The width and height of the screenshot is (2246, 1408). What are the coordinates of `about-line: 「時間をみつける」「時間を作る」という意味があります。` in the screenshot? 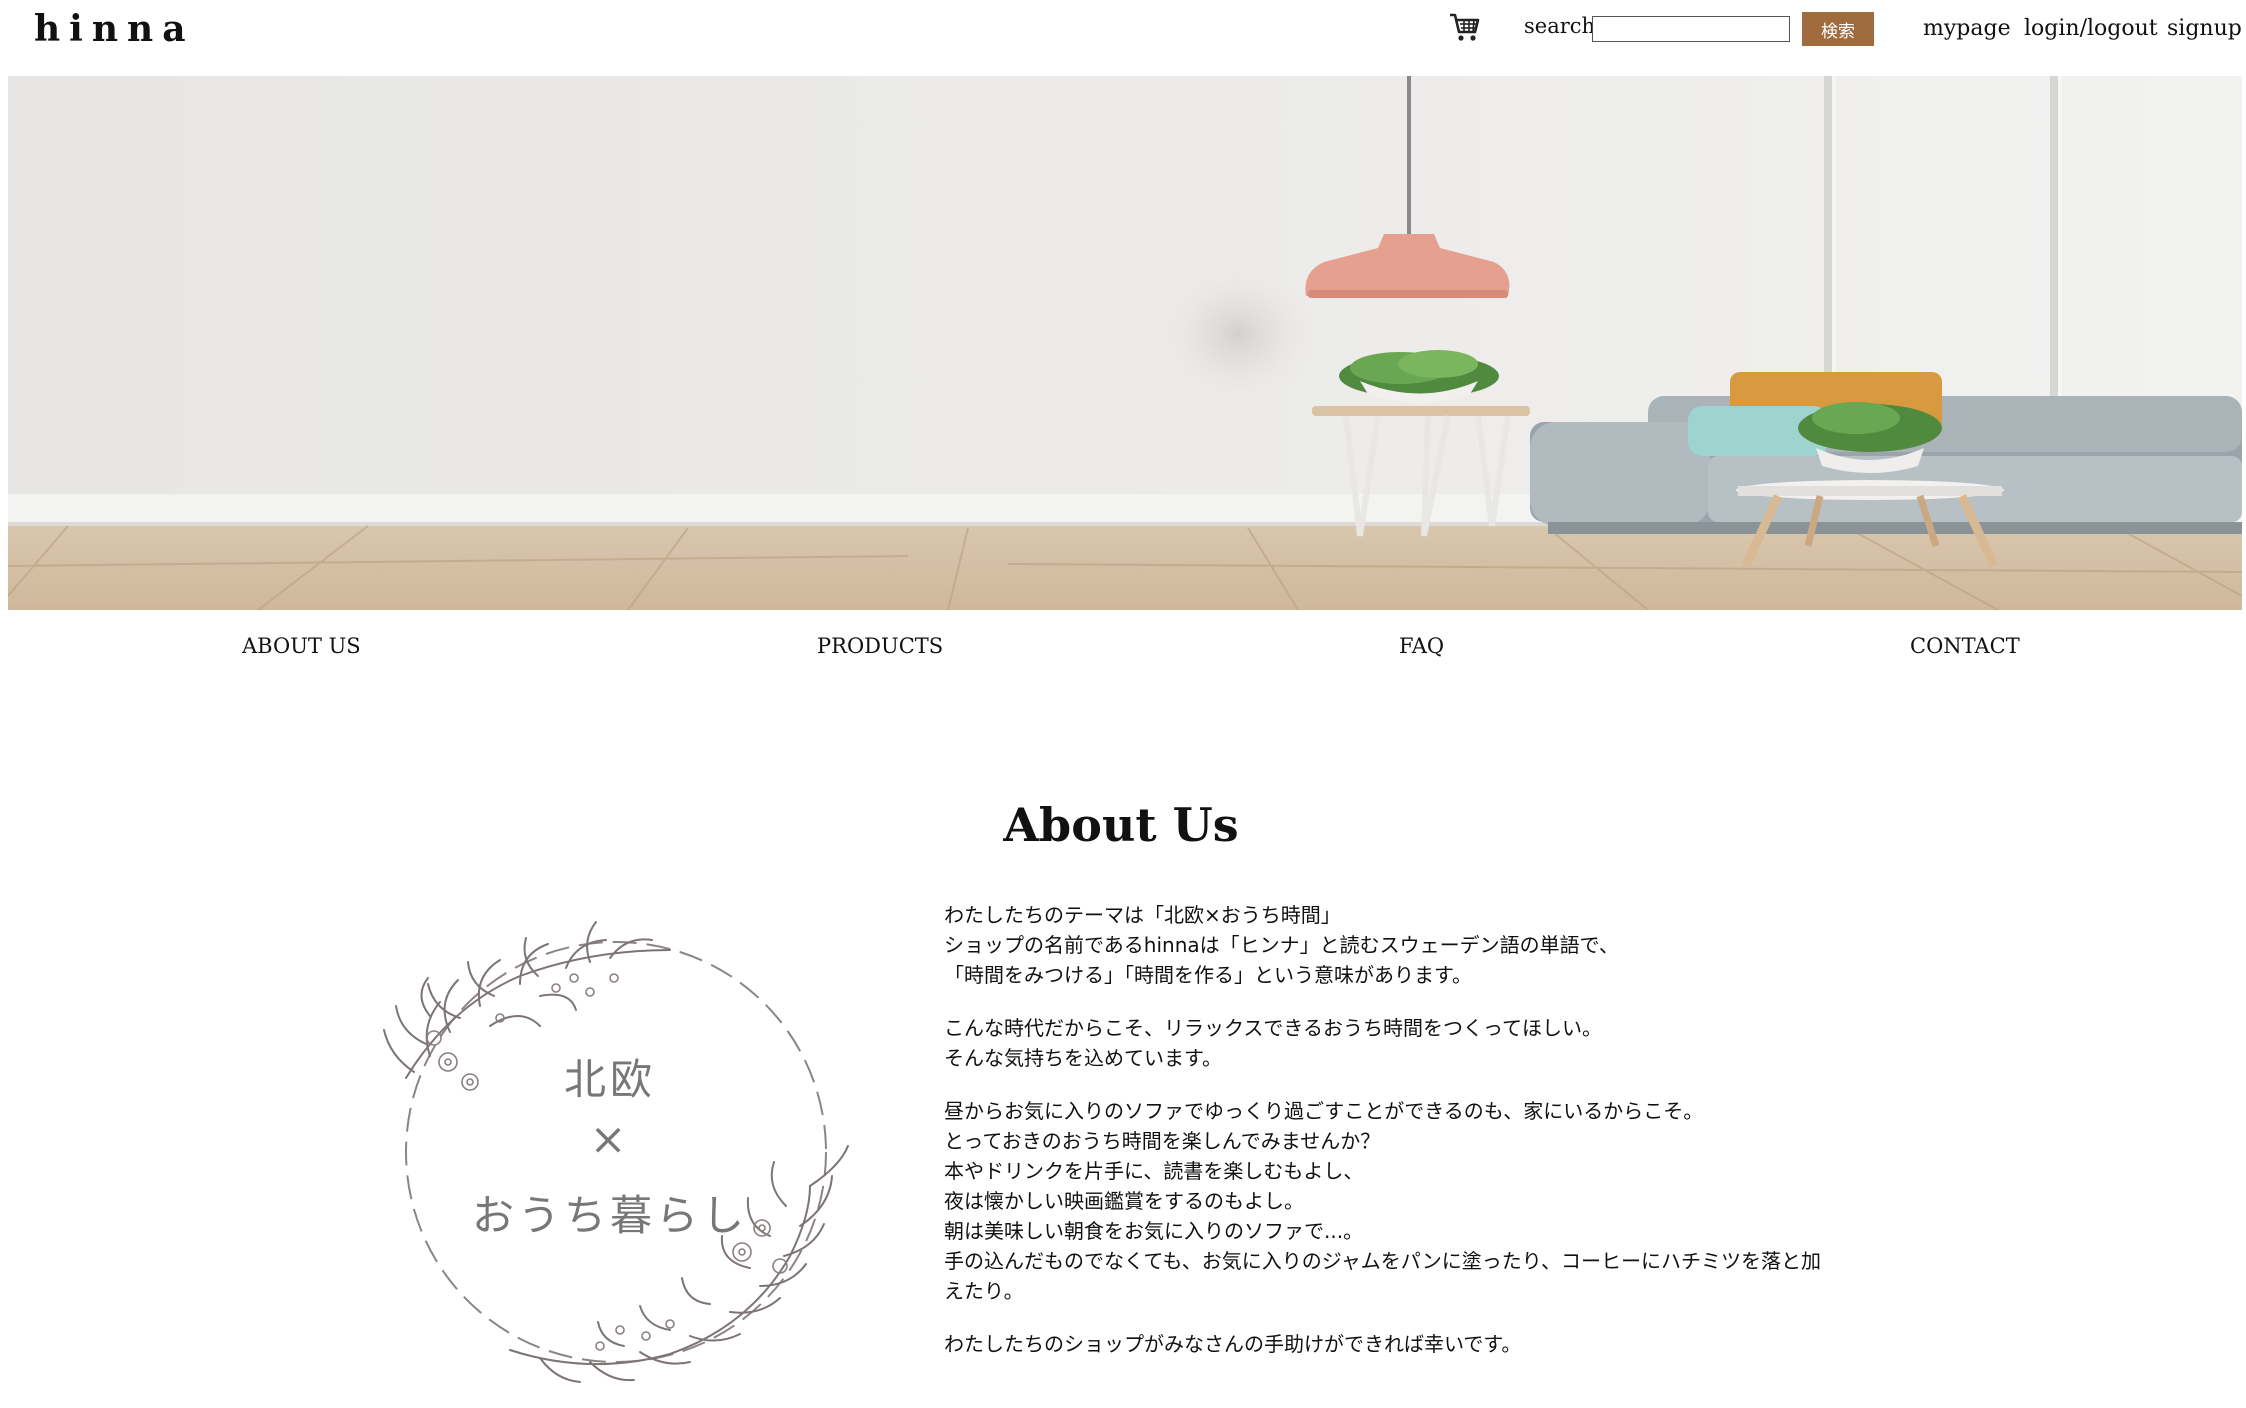 It's located at (1208, 975).